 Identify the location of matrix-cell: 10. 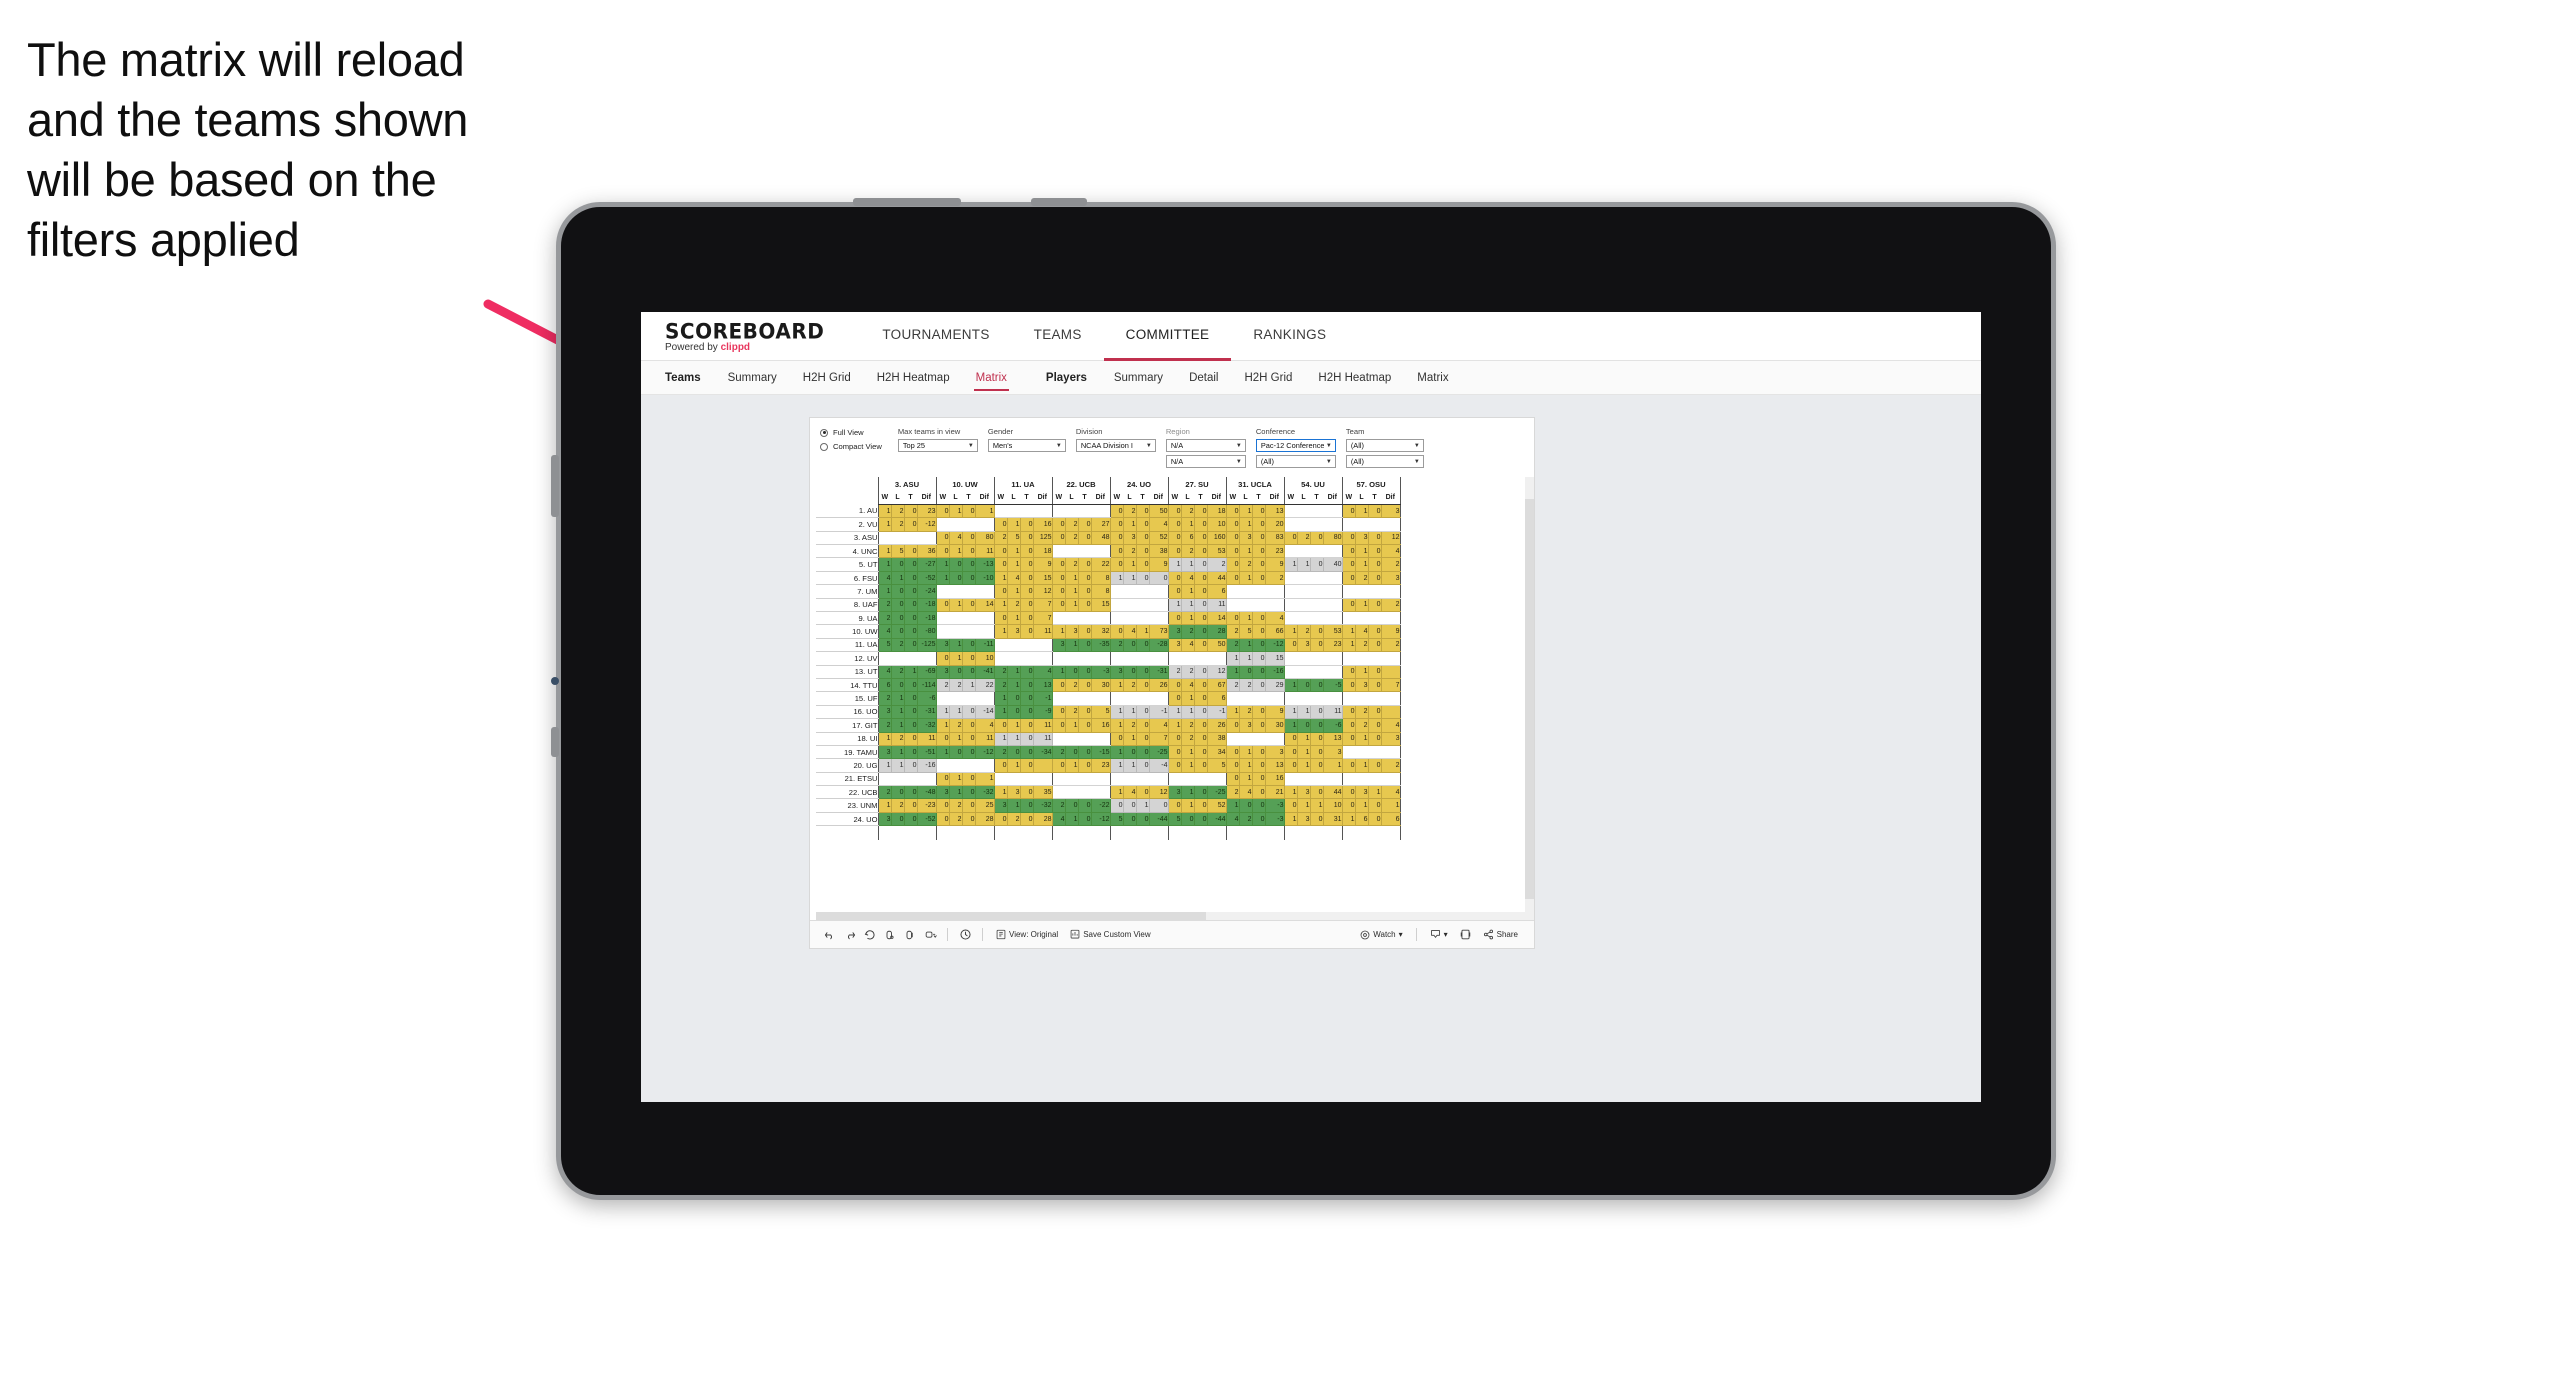
(1216, 524).